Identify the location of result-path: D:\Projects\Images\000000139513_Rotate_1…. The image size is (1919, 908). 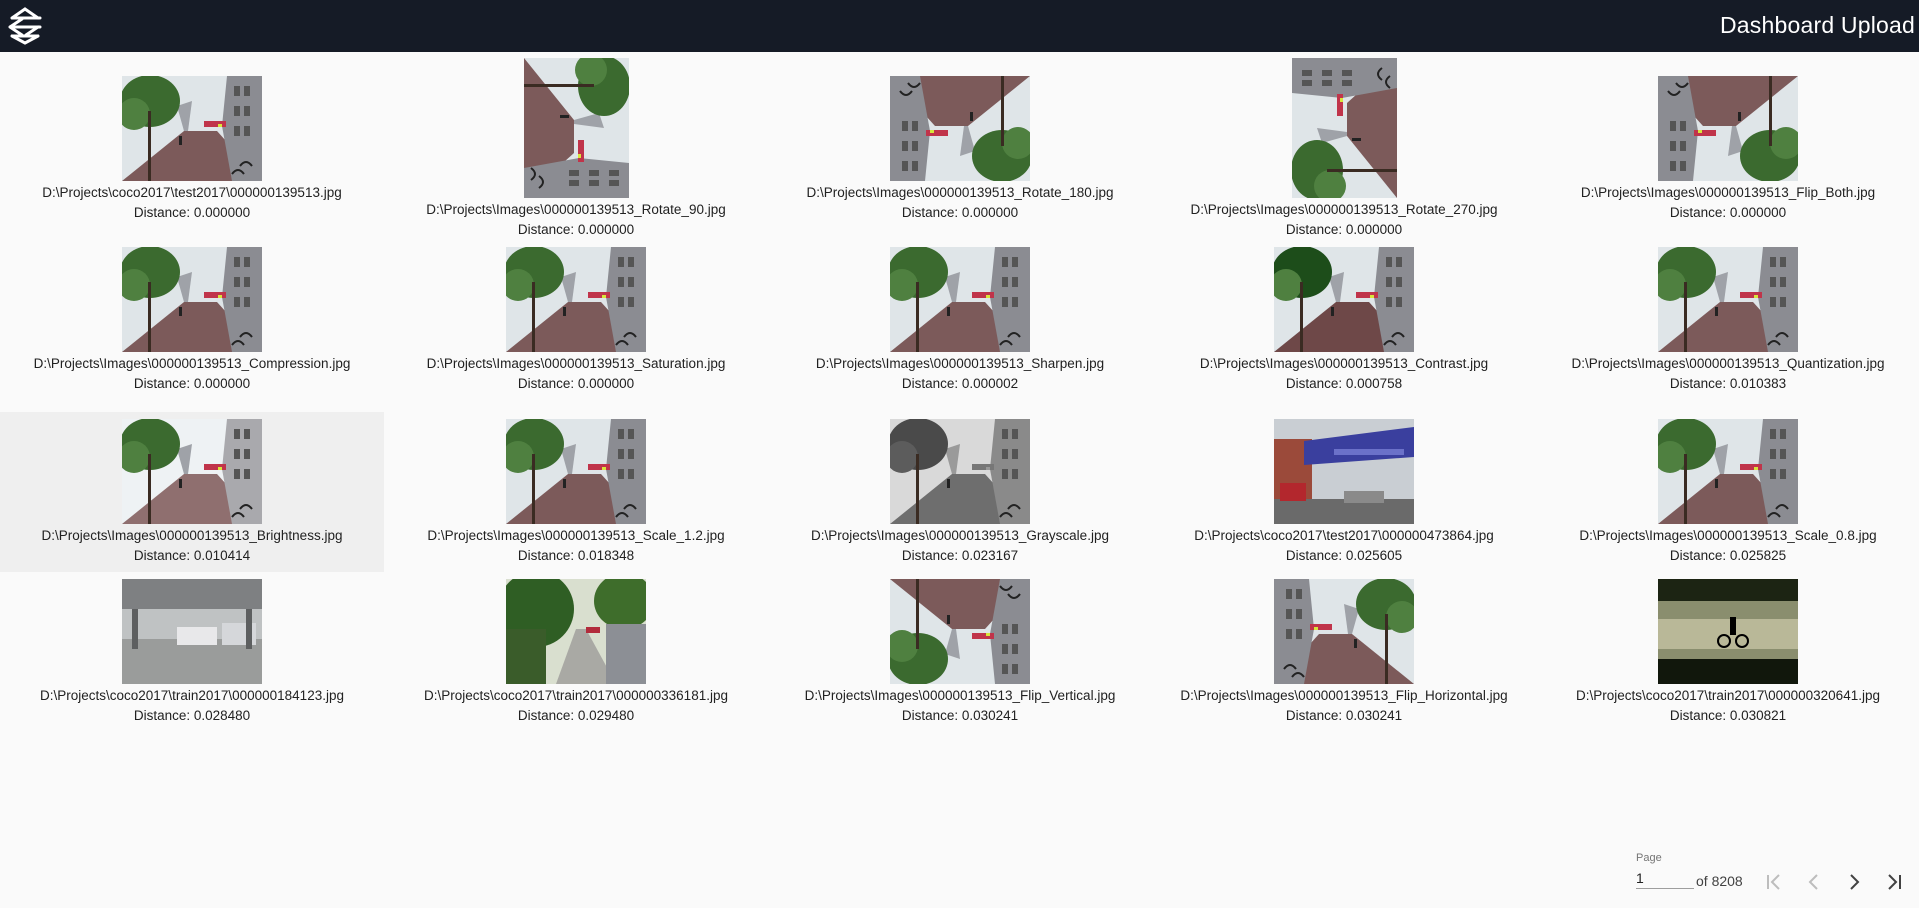
(960, 192).